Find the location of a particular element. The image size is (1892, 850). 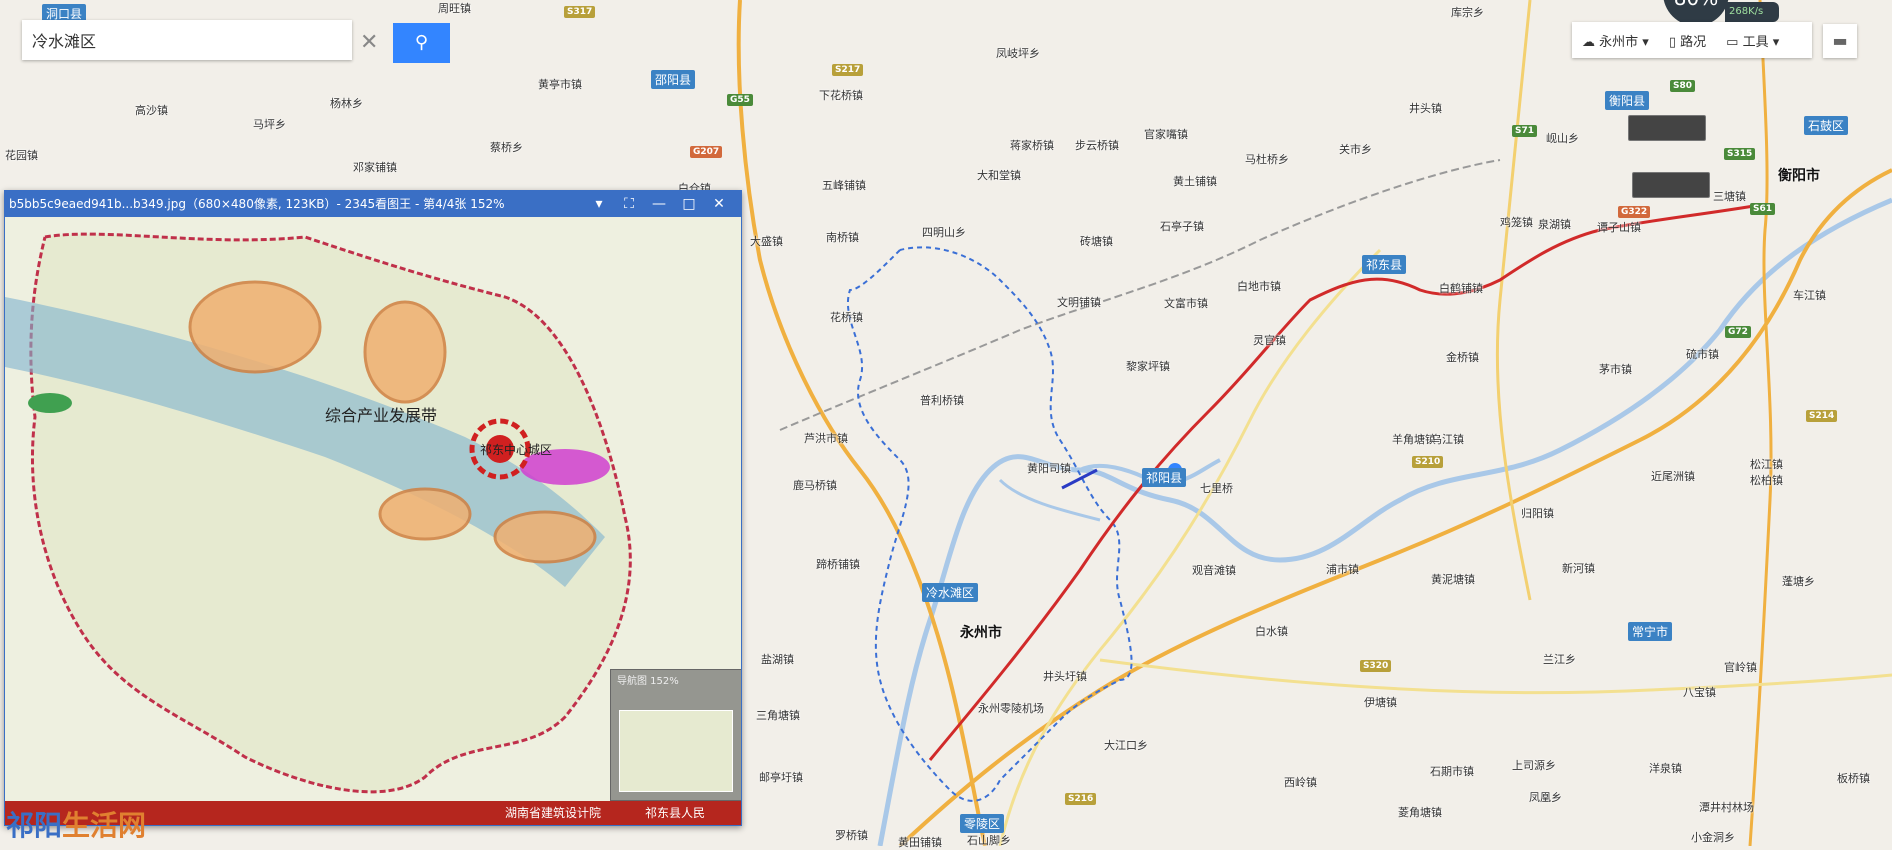

road-shield: S217 is located at coordinates (848, 70).